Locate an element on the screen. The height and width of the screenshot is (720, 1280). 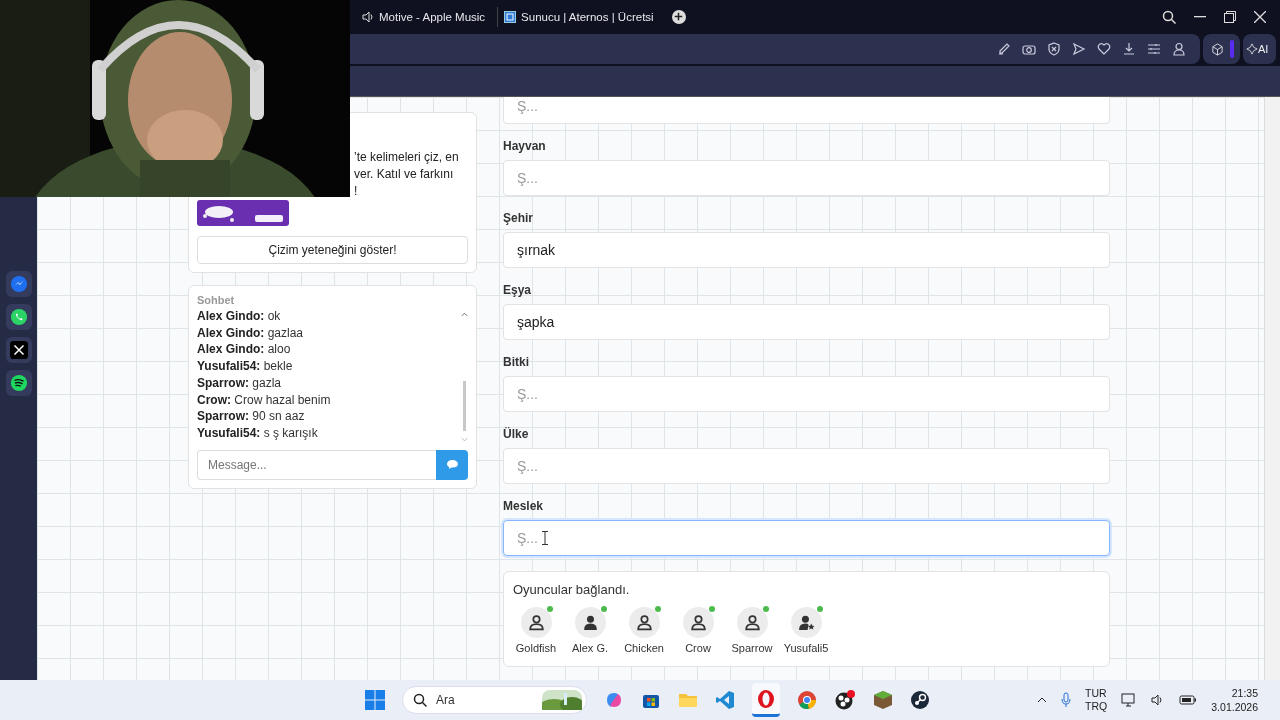
gear-circle-icon is located at coordinates (920, 700).